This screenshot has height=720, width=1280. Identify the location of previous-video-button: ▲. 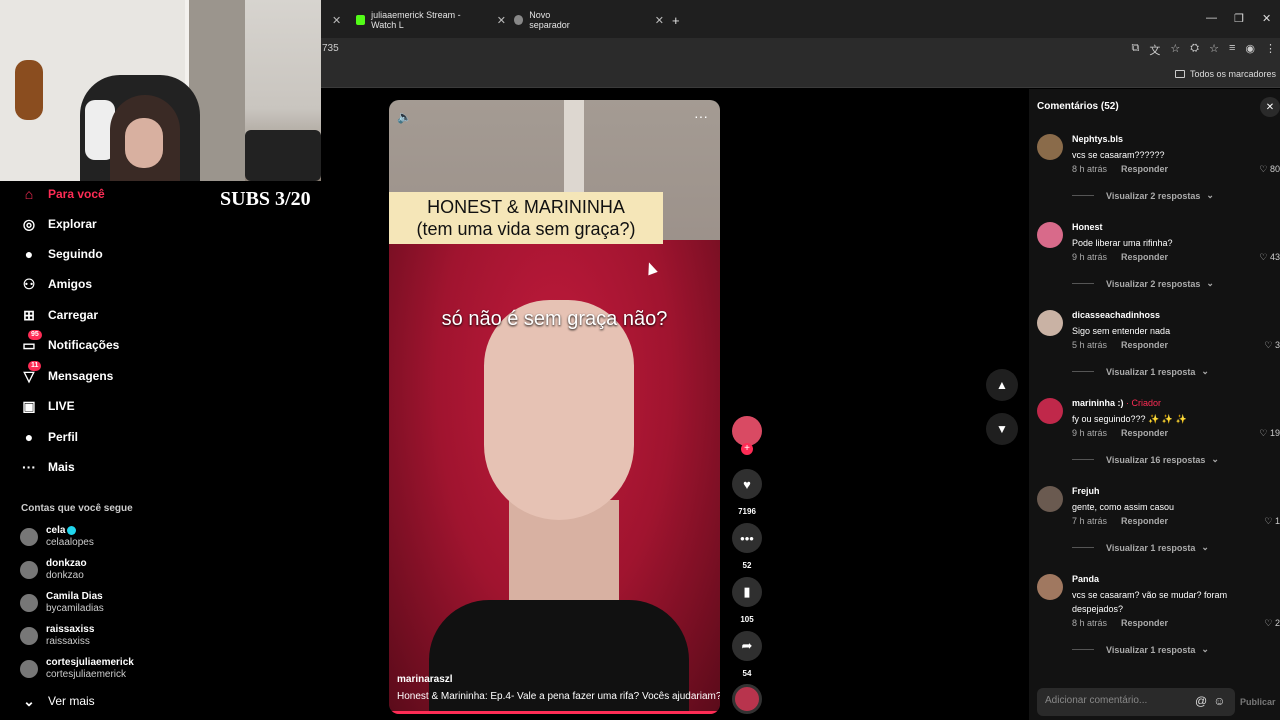
(1002, 385).